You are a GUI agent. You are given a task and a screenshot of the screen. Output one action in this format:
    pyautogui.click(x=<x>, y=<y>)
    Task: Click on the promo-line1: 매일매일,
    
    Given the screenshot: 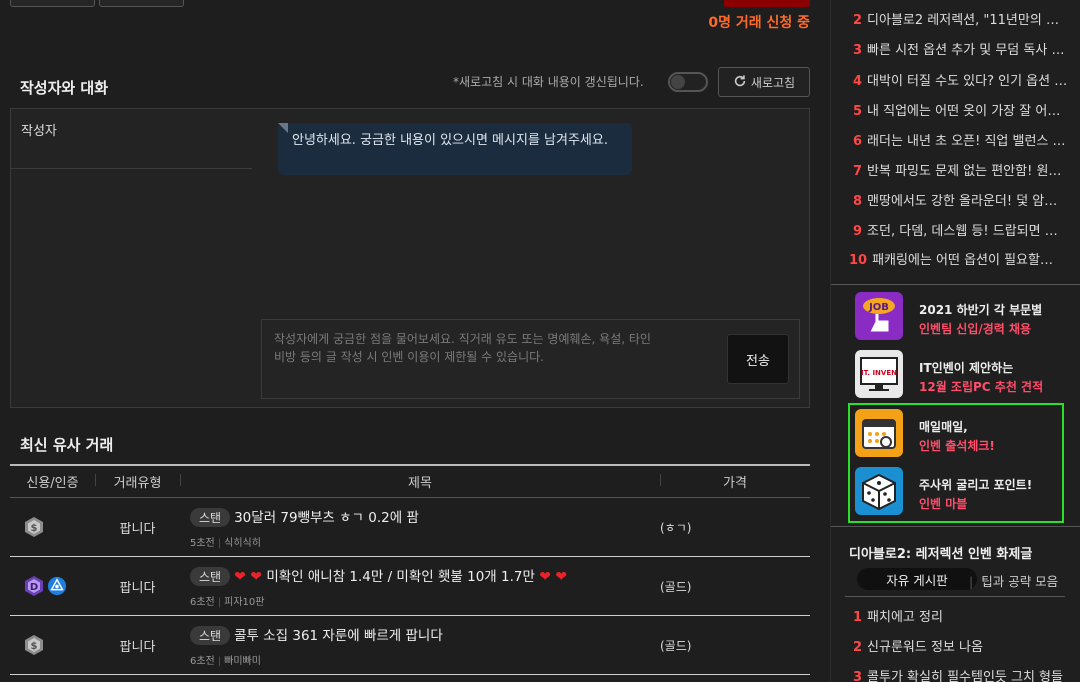 What is the action you would take?
    pyautogui.click(x=943, y=427)
    